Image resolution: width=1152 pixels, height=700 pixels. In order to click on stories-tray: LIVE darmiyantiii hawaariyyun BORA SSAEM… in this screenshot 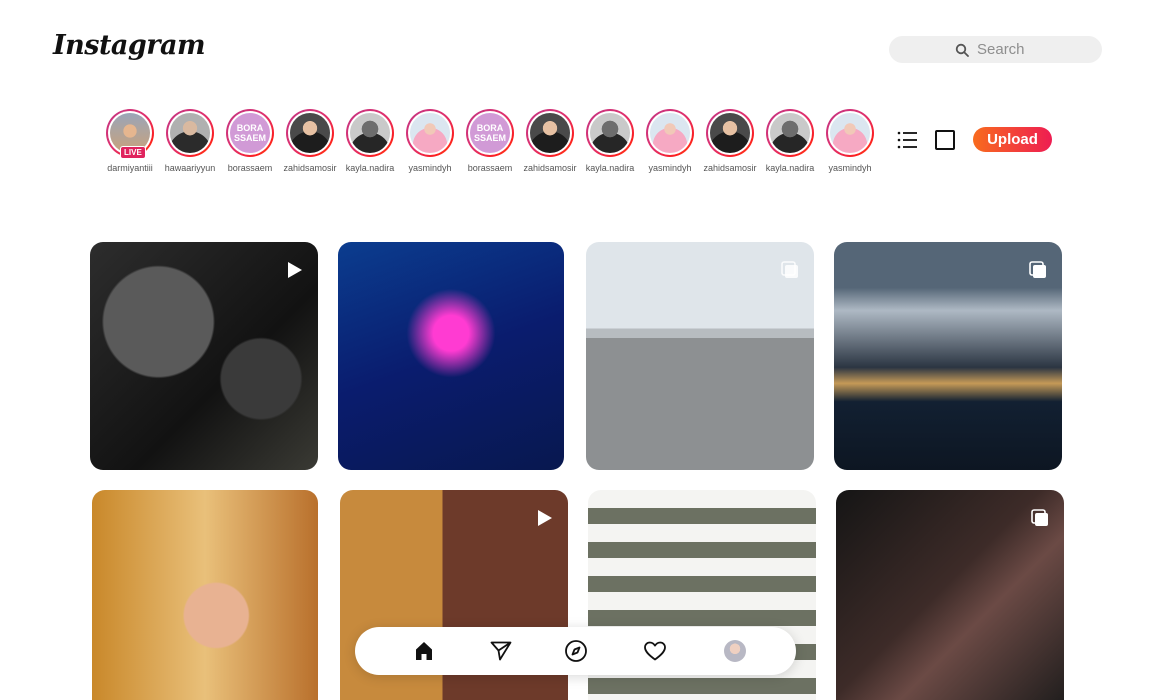, I will do `click(490, 141)`.